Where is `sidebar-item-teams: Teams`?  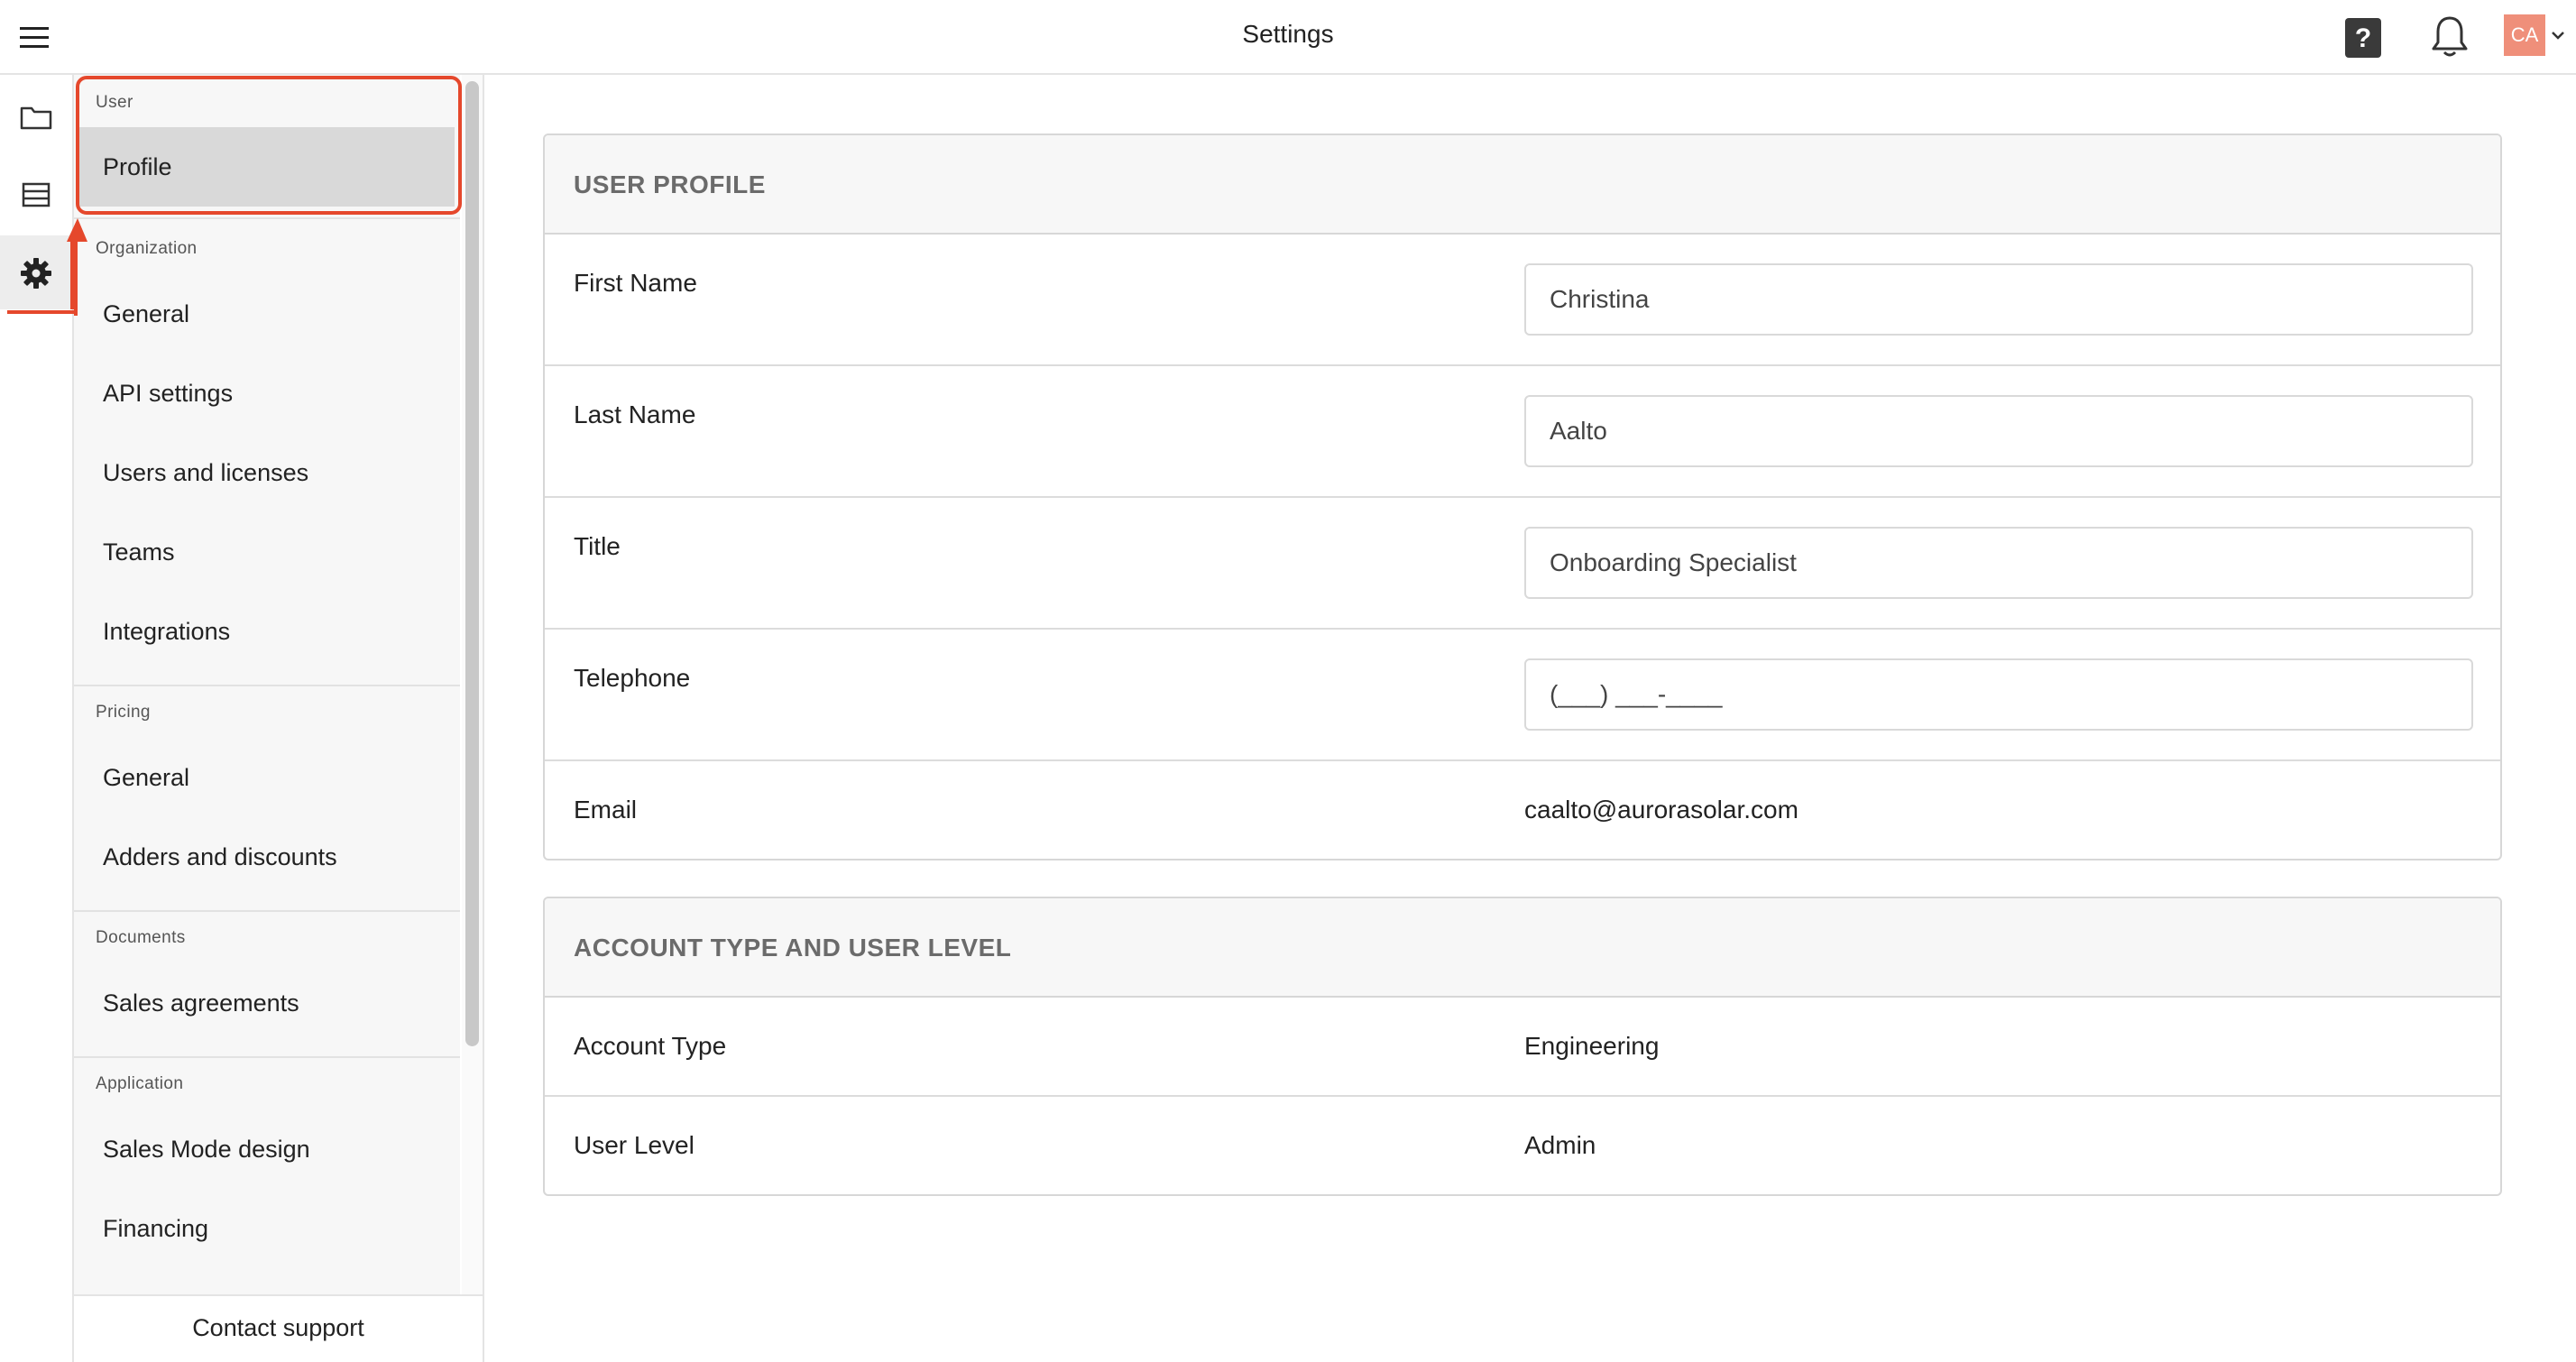 sidebar-item-teams: Teams is located at coordinates (267, 552).